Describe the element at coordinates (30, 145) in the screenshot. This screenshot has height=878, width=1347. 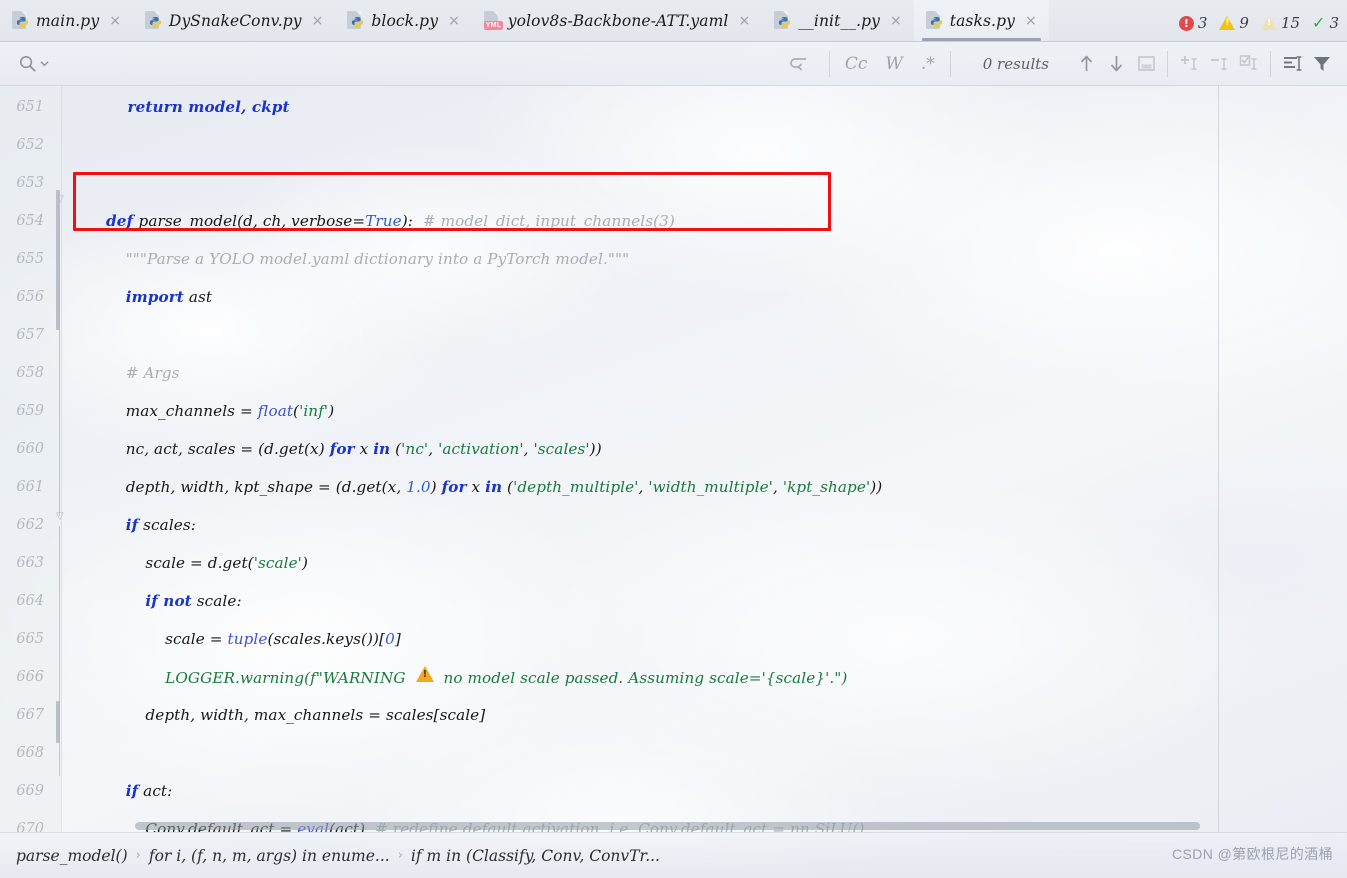
I see `line-number: 652` at that location.